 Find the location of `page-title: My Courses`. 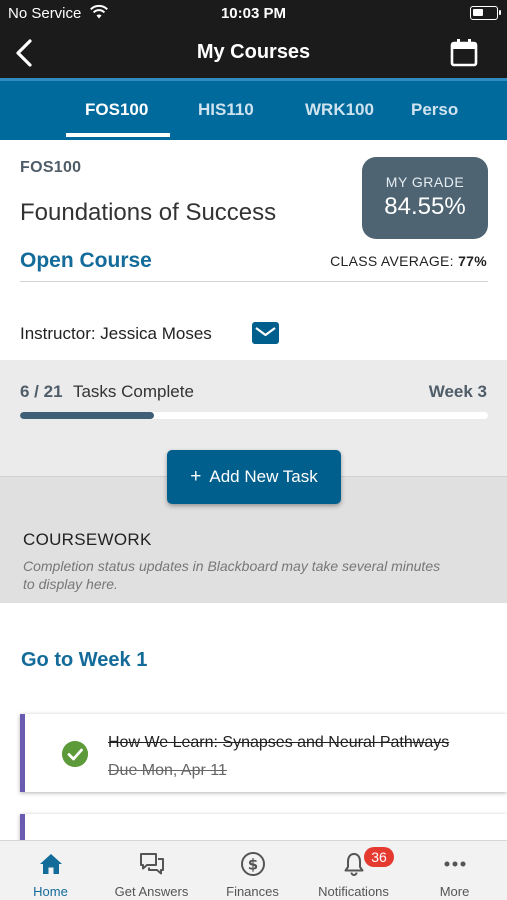

page-title: My Courses is located at coordinates (253, 52).